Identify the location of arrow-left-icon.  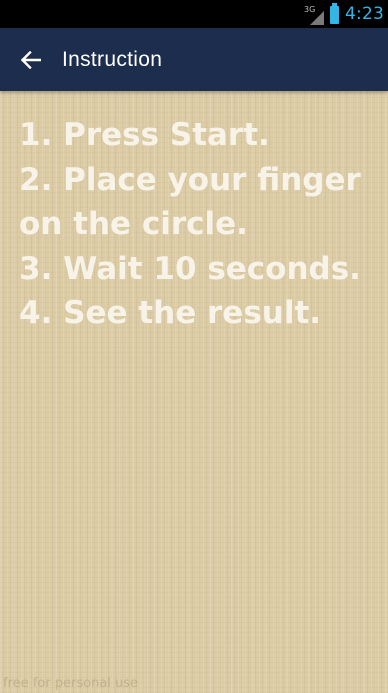
(31, 59).